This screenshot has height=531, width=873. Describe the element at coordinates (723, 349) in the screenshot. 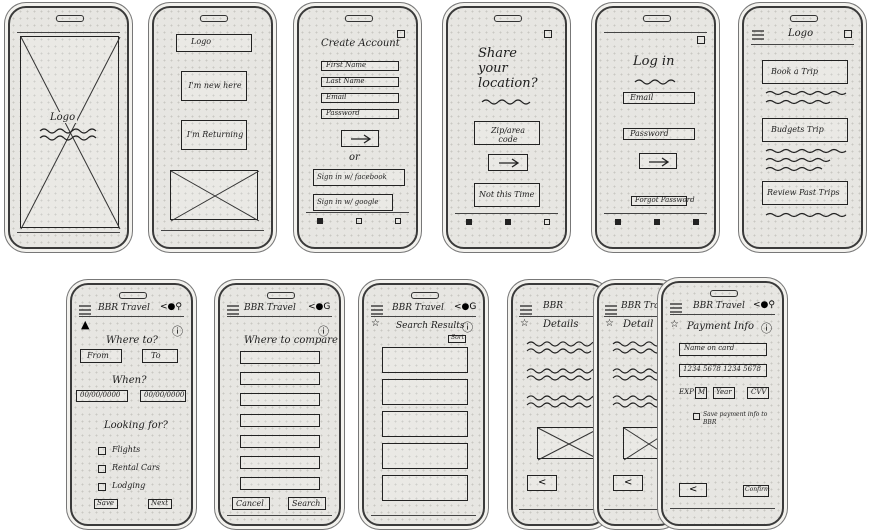

I see `name-on-card-field: Name on card` at that location.